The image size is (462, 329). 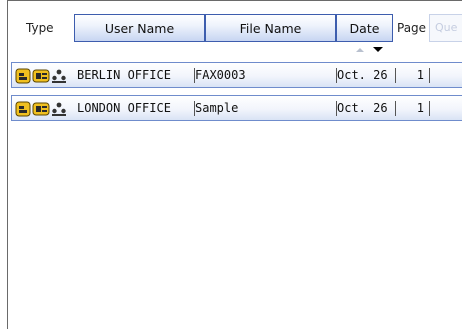 What do you see at coordinates (217, 108) in the screenshot?
I see `row-file-name: Sample` at bounding box center [217, 108].